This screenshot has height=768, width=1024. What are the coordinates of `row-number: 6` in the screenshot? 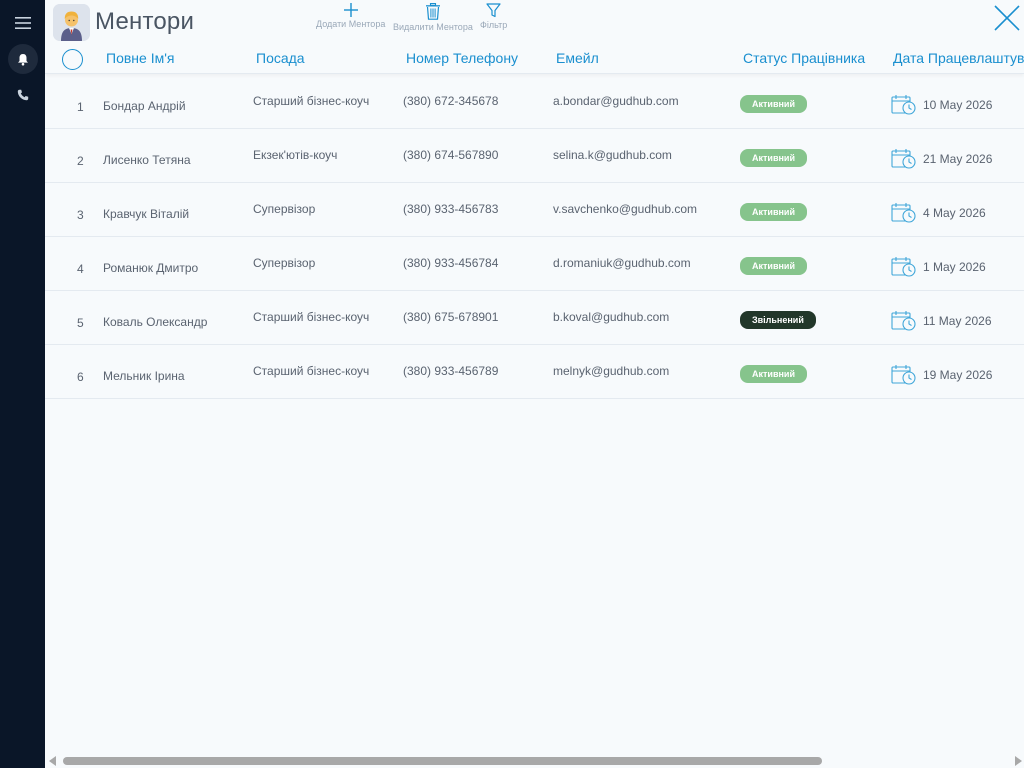 It's located at (80, 377).